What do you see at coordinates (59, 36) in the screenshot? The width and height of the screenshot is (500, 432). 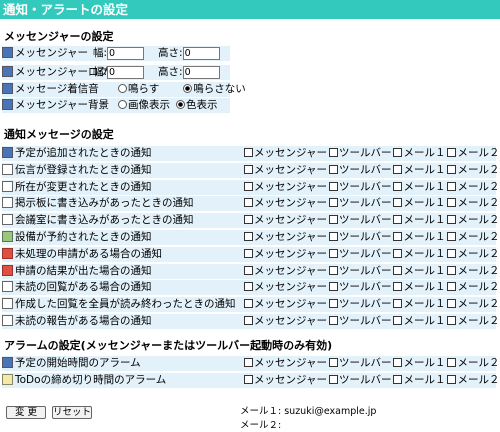 I see `messenger-section-title: メッセンジャーの設定` at bounding box center [59, 36].